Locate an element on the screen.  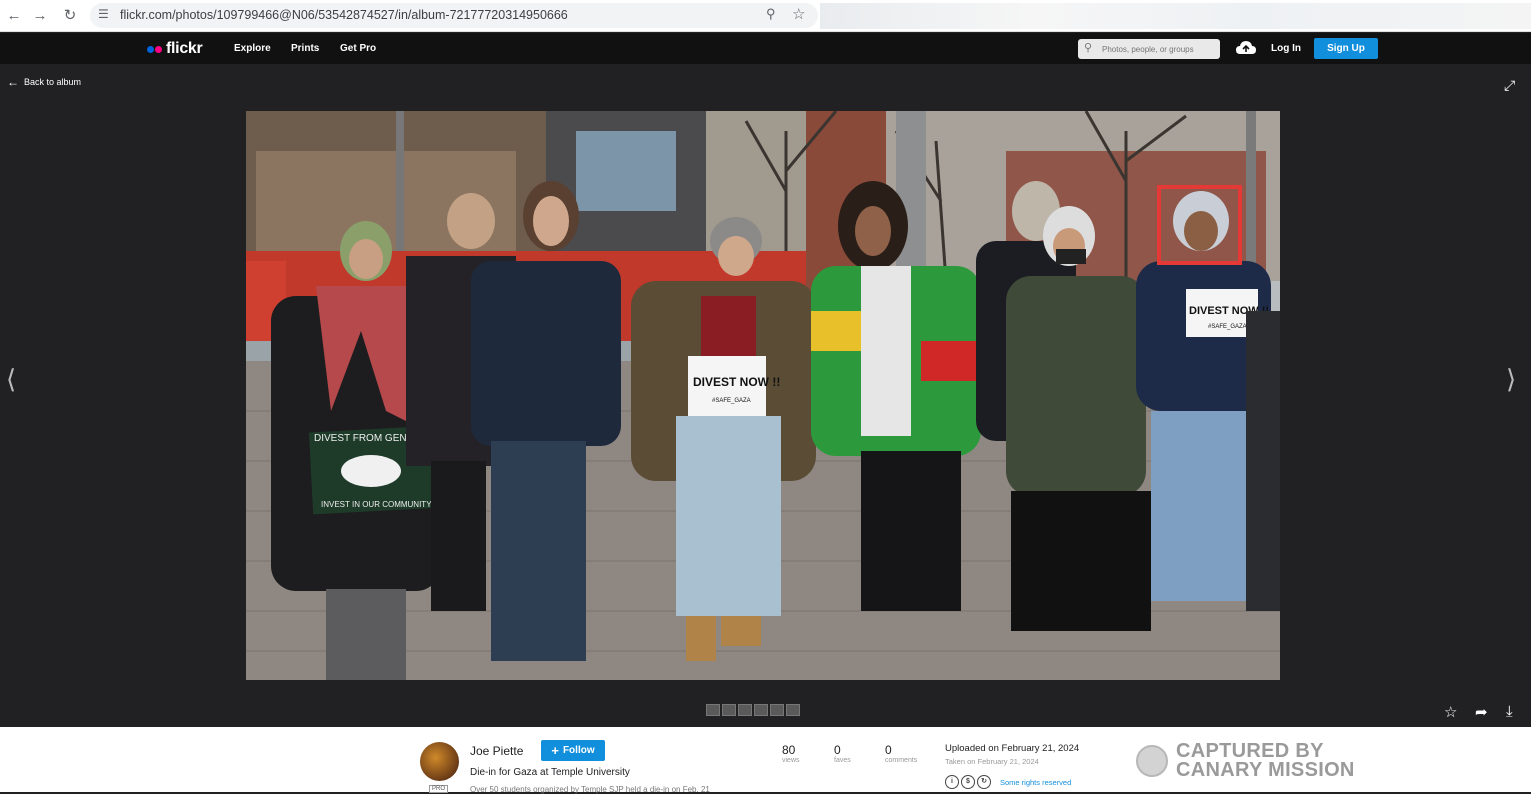
rights-link: Some rights reserved is located at coordinates (1035, 782).